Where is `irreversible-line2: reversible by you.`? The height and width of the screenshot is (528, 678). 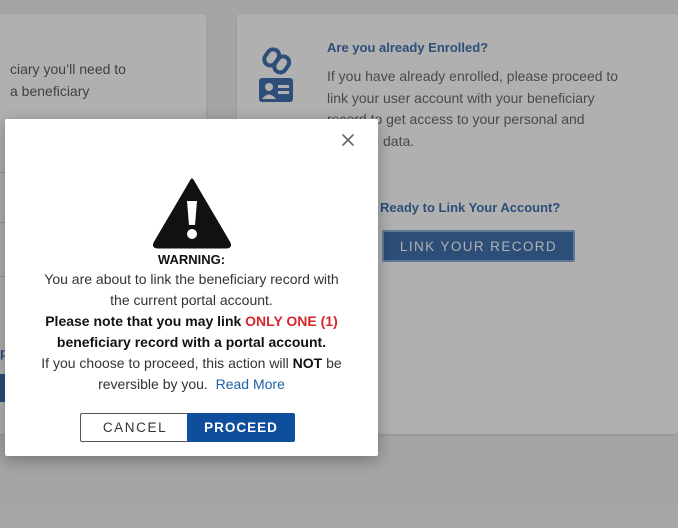
irreversible-line2: reversible by you. is located at coordinates (153, 384).